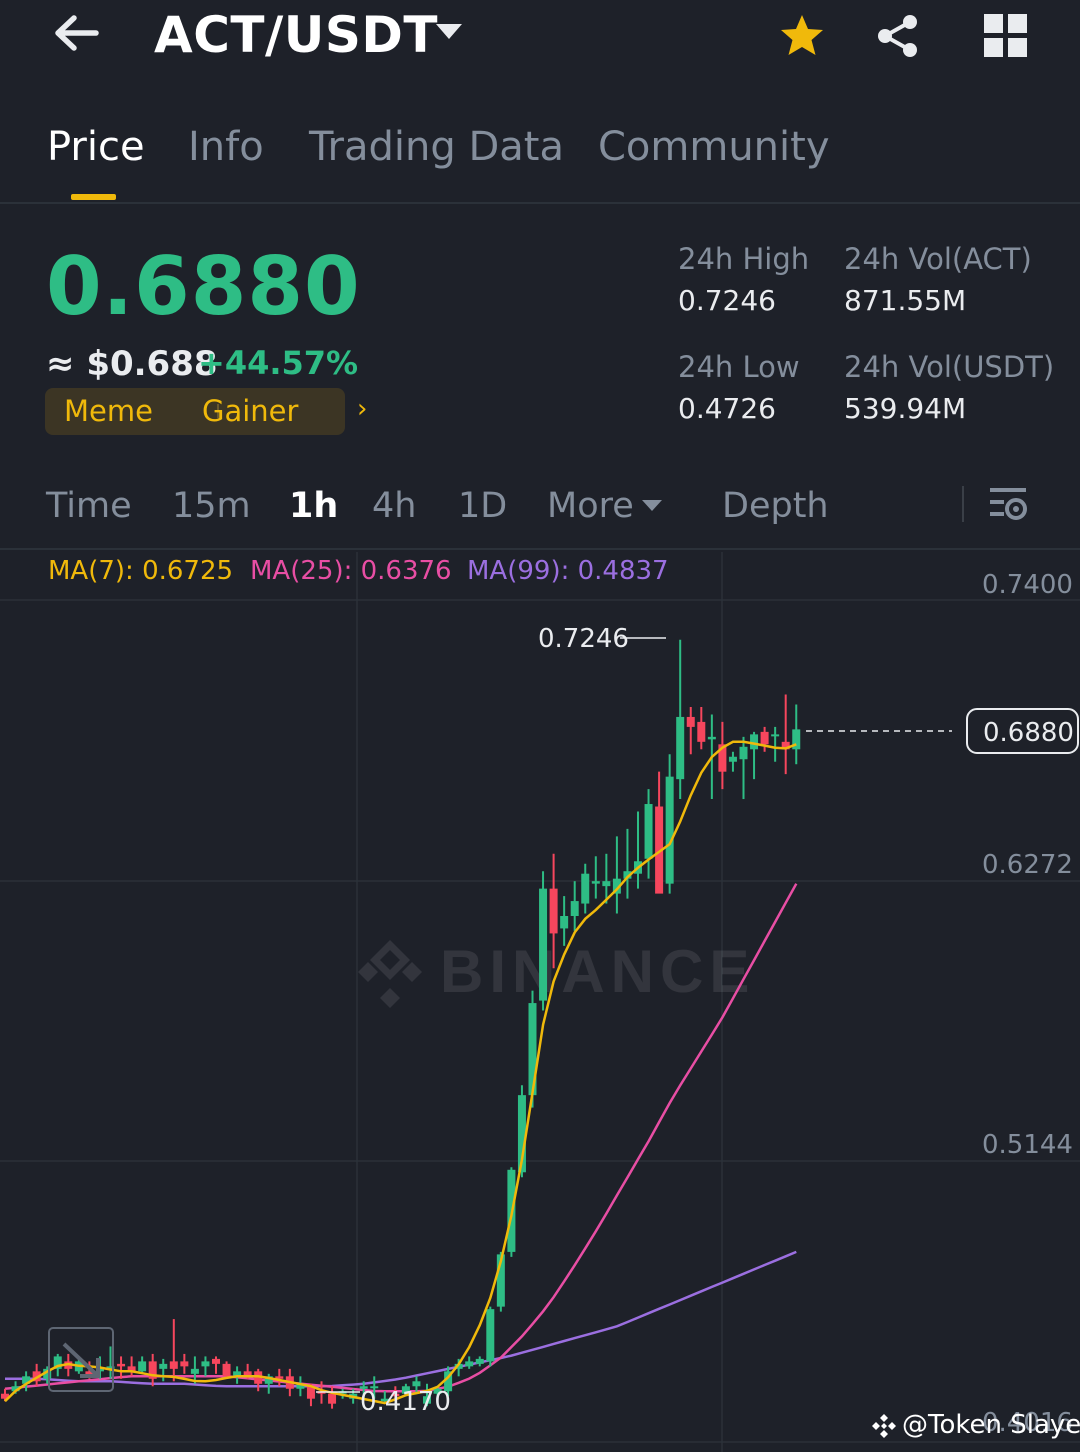 Image resolution: width=1080 pixels, height=1452 pixels. I want to click on high-annotation: 0.7246, so click(602, 639).